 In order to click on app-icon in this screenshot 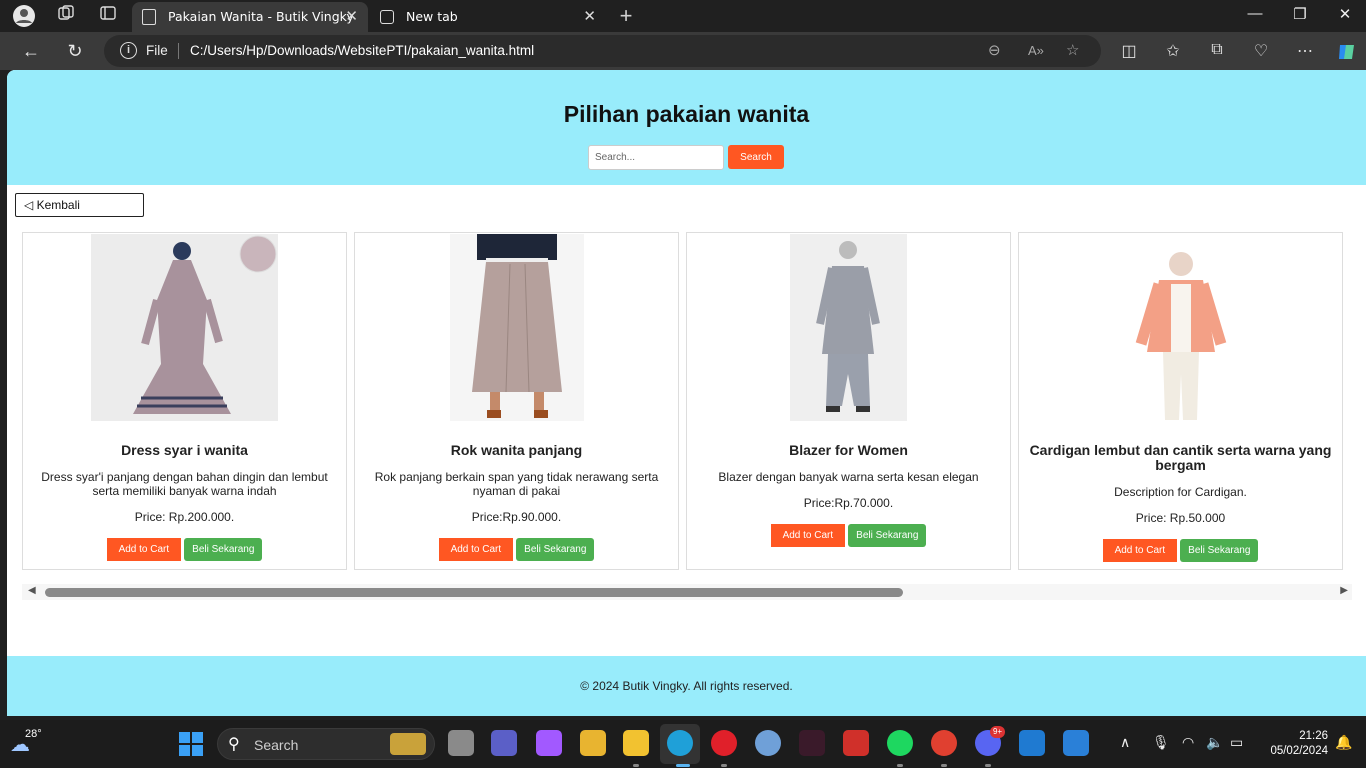, I will do `click(768, 743)`.